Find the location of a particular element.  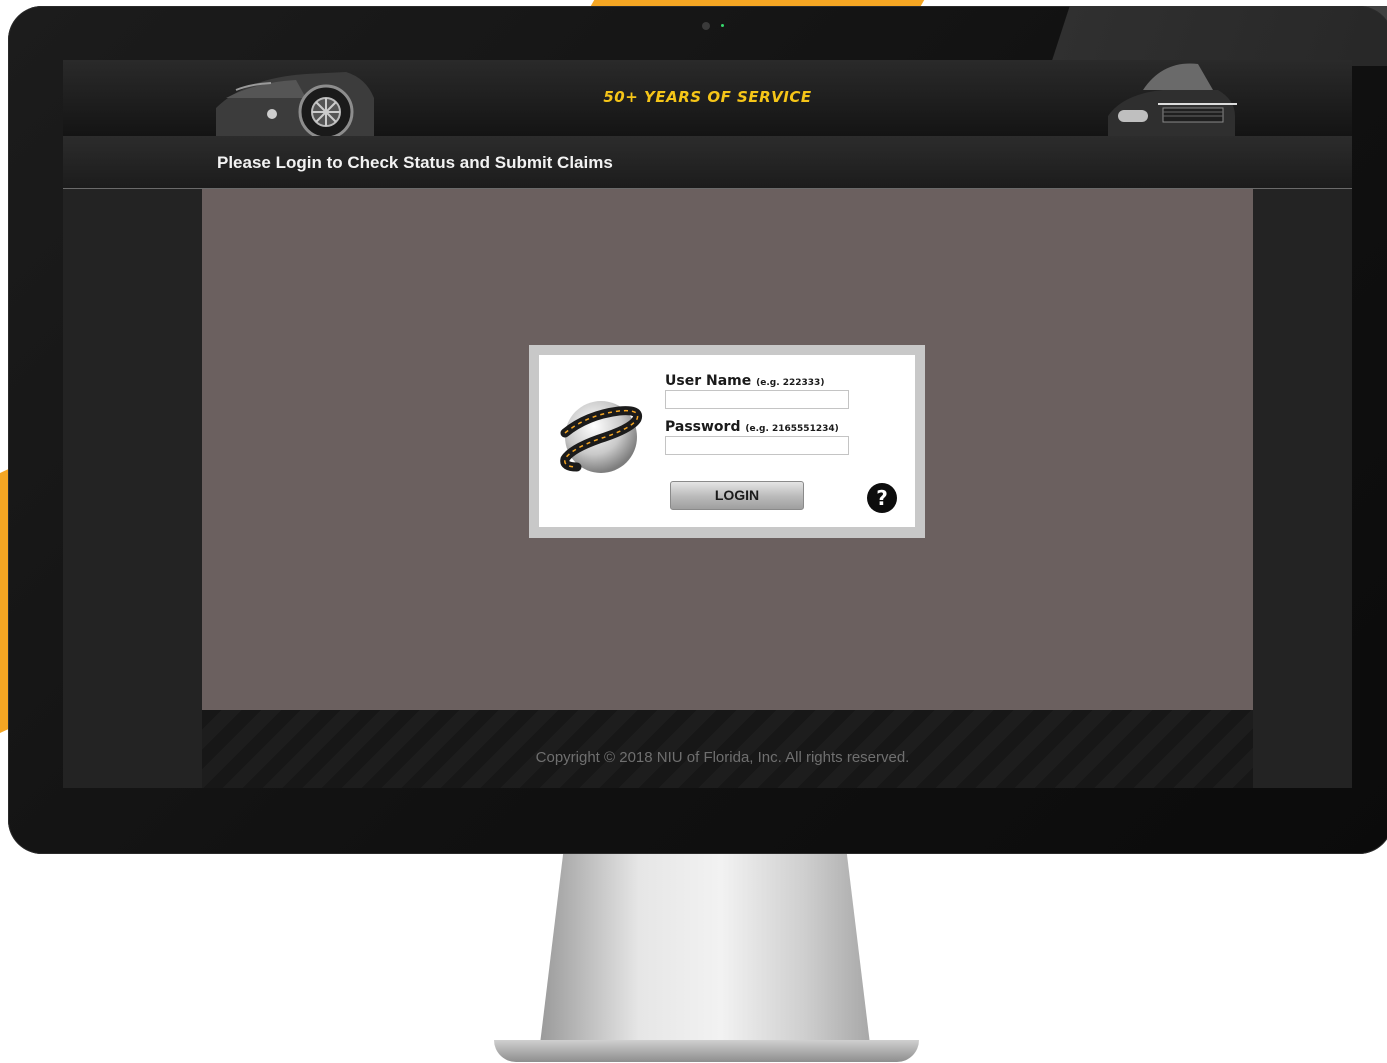

camera-led-icon is located at coordinates (722, 25).